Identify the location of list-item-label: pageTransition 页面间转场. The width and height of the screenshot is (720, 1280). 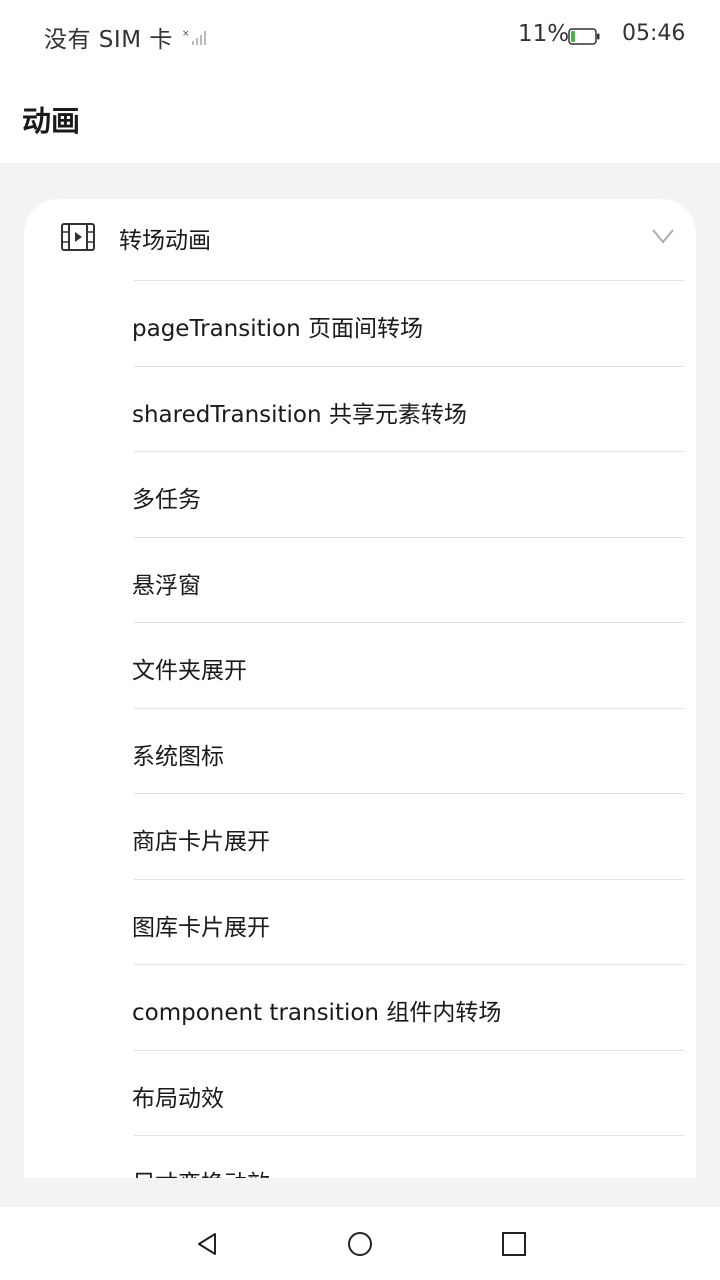
(277, 329).